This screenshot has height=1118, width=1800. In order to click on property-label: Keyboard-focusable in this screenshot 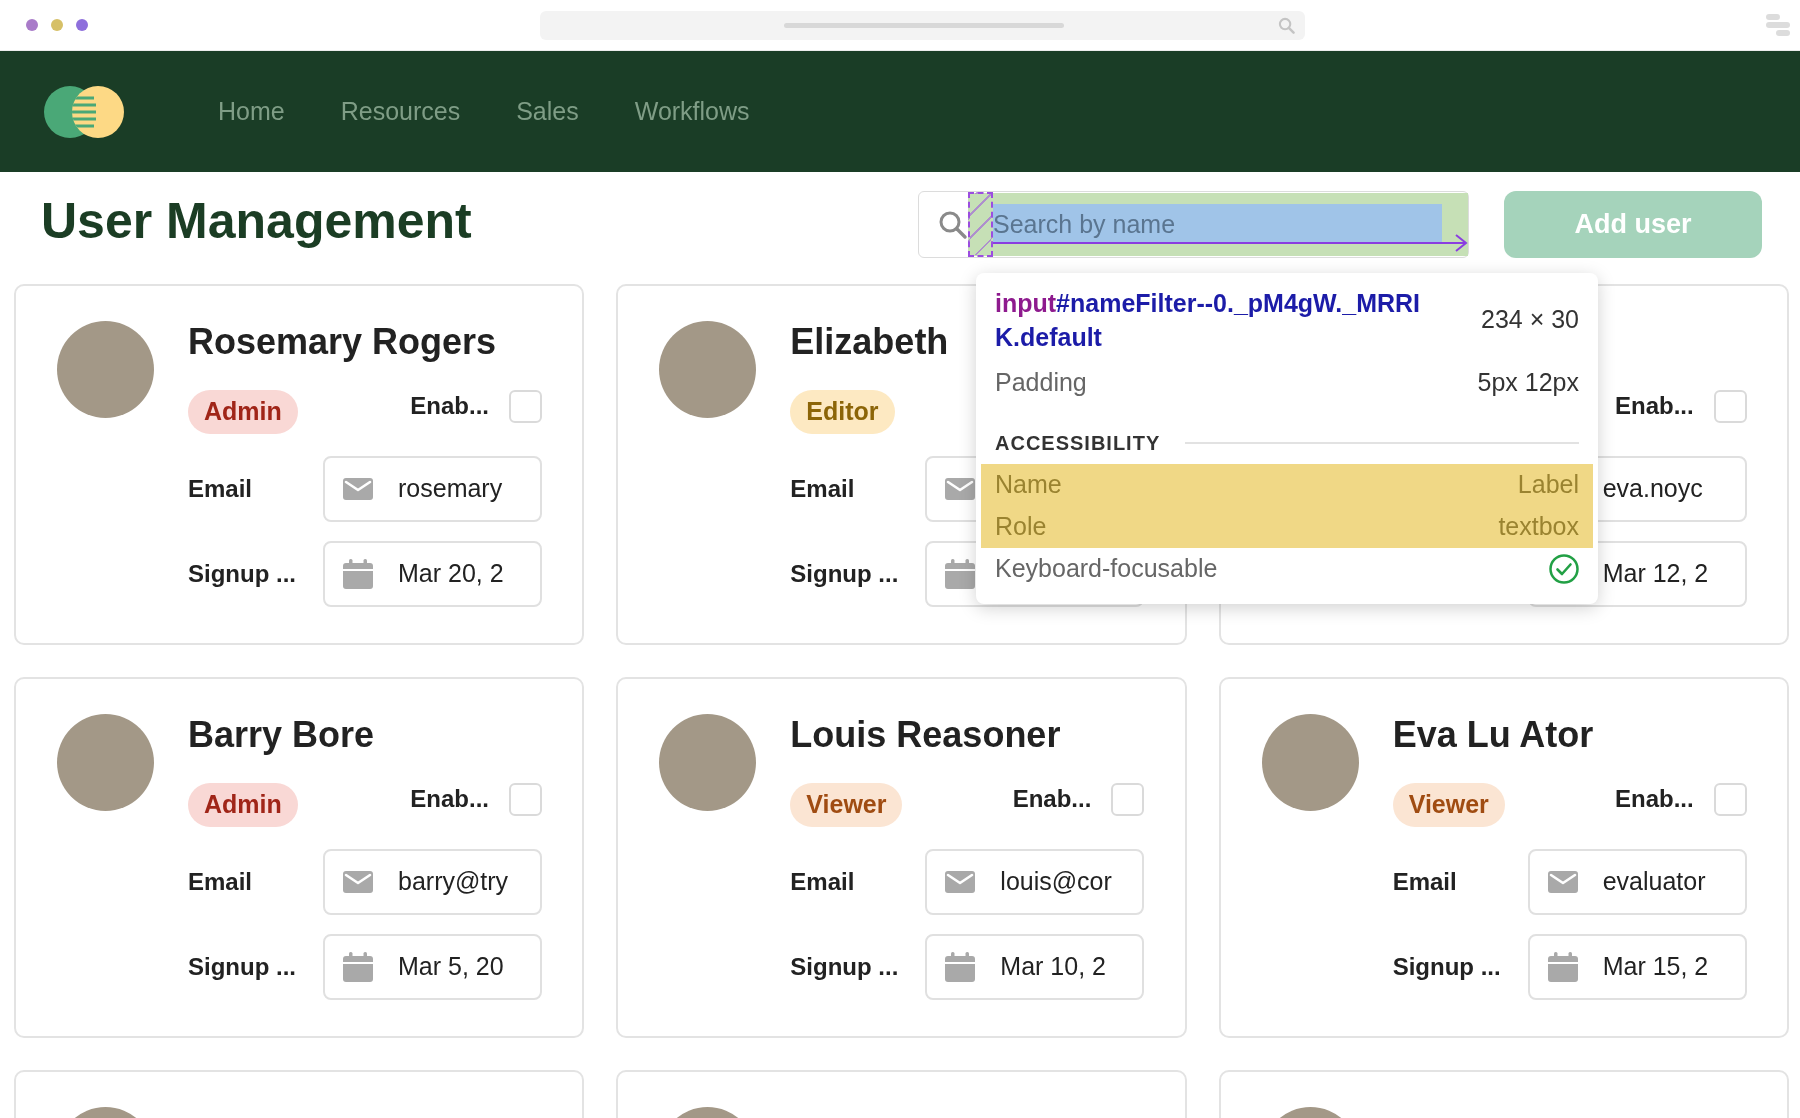, I will do `click(1106, 569)`.